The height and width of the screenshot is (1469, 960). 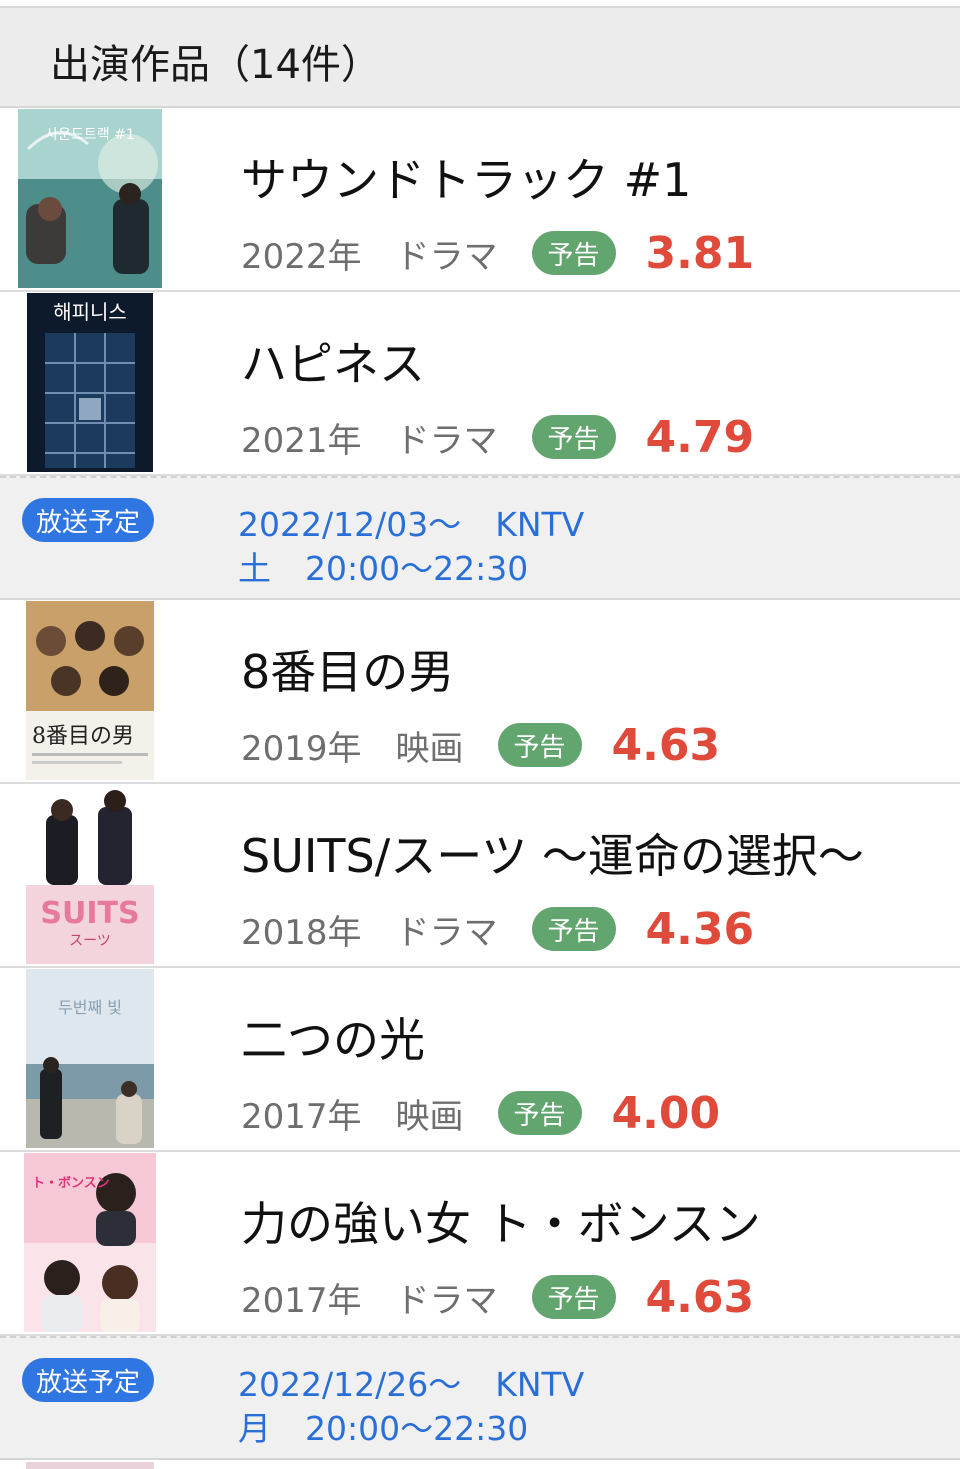 I want to click on top-strip, so click(x=480, y=4).